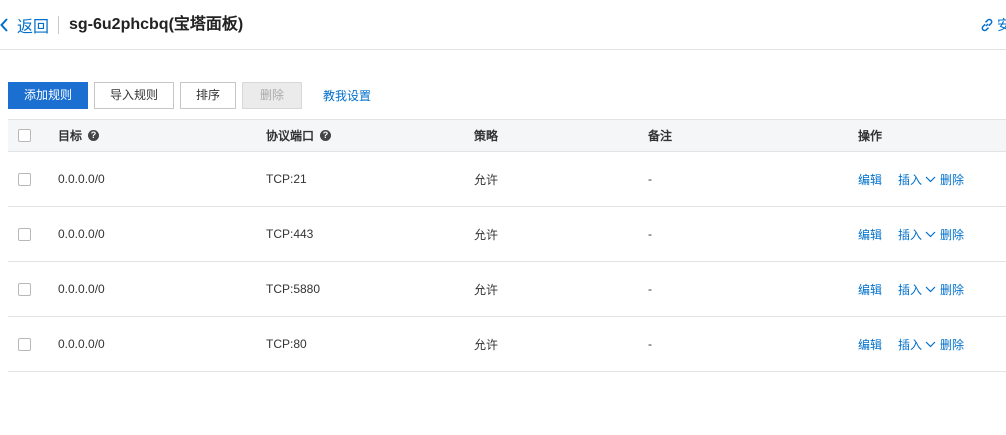 The image size is (1006, 435). Describe the element at coordinates (507, 344) in the screenshot. I see `table-row: 0.0.0.0/0 TCP:80 允许 - 编辑 插入 删除` at that location.